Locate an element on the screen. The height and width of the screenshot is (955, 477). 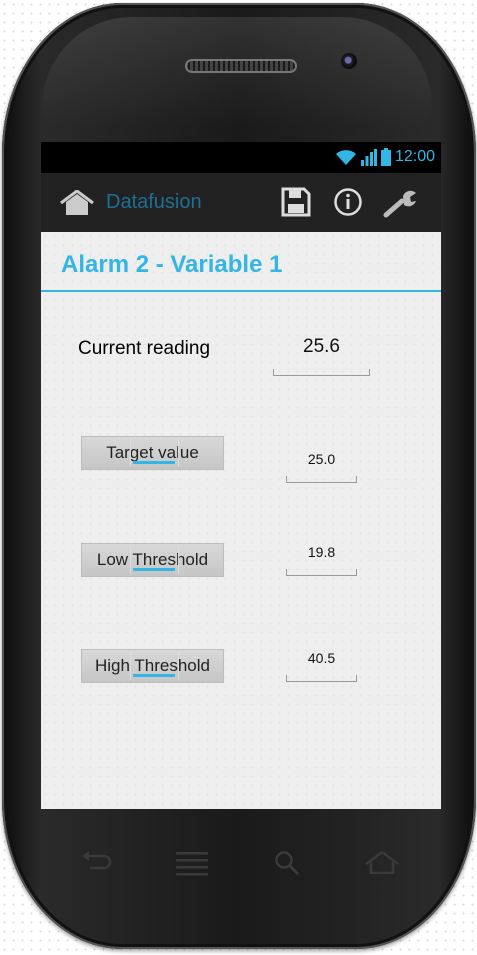
high-threshold-field: 40.5 is located at coordinates (321, 666).